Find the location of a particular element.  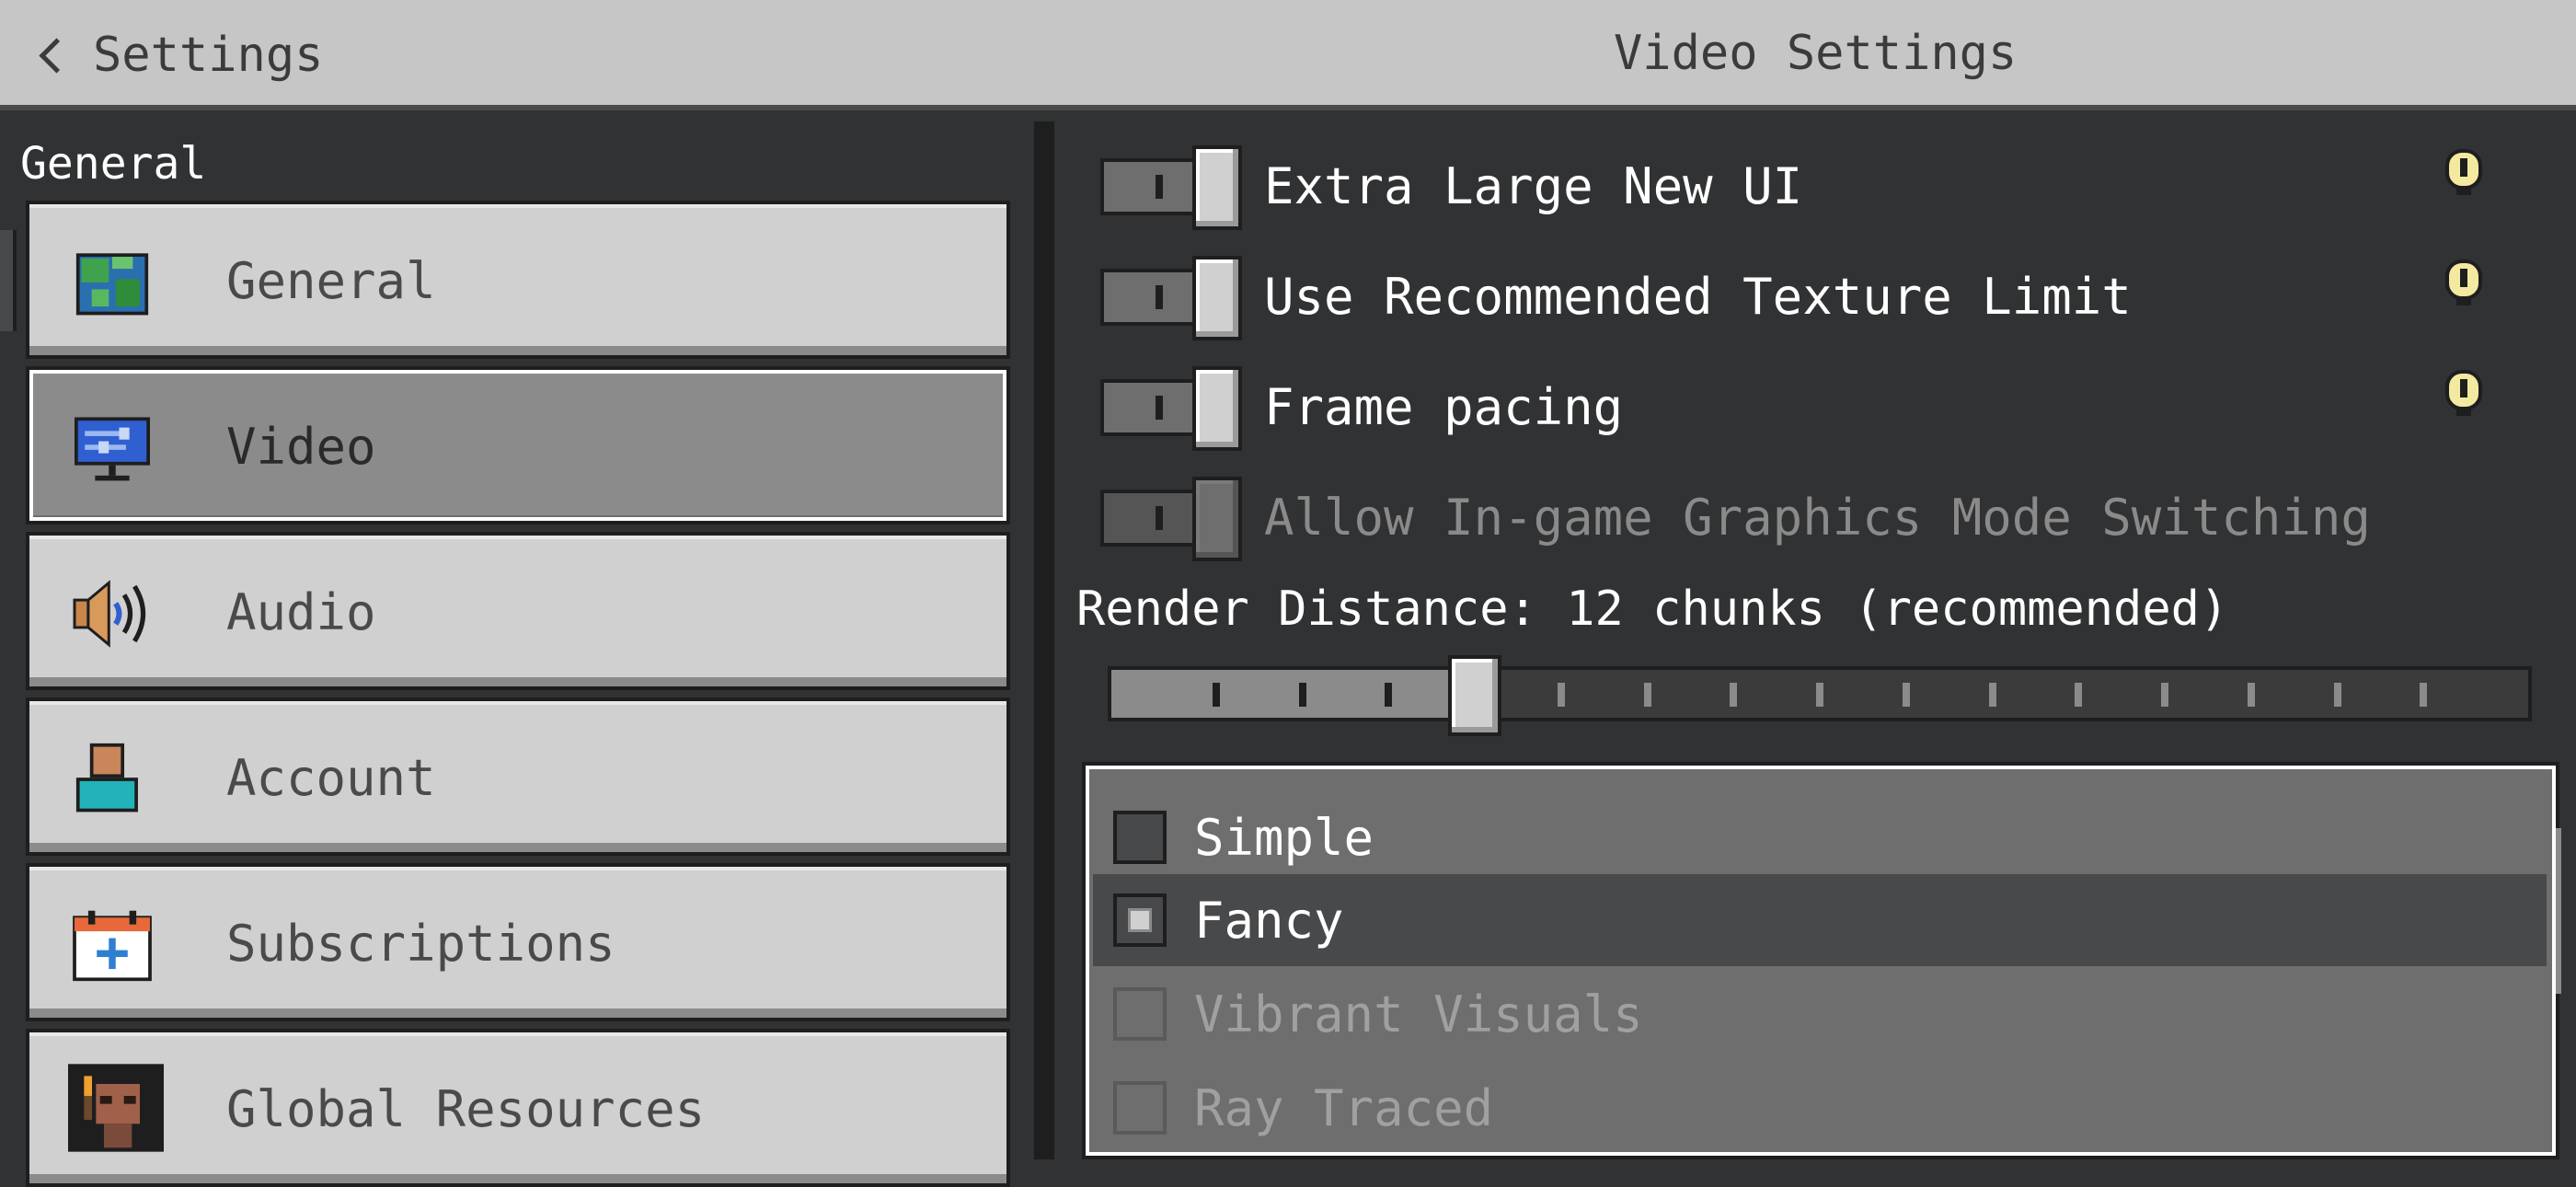

sidebar-item-video: Video is located at coordinates (518, 445).